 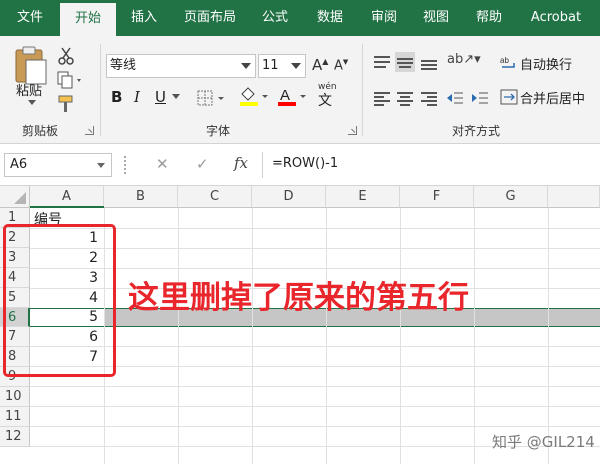 I want to click on select-all-icon, so click(x=20, y=198).